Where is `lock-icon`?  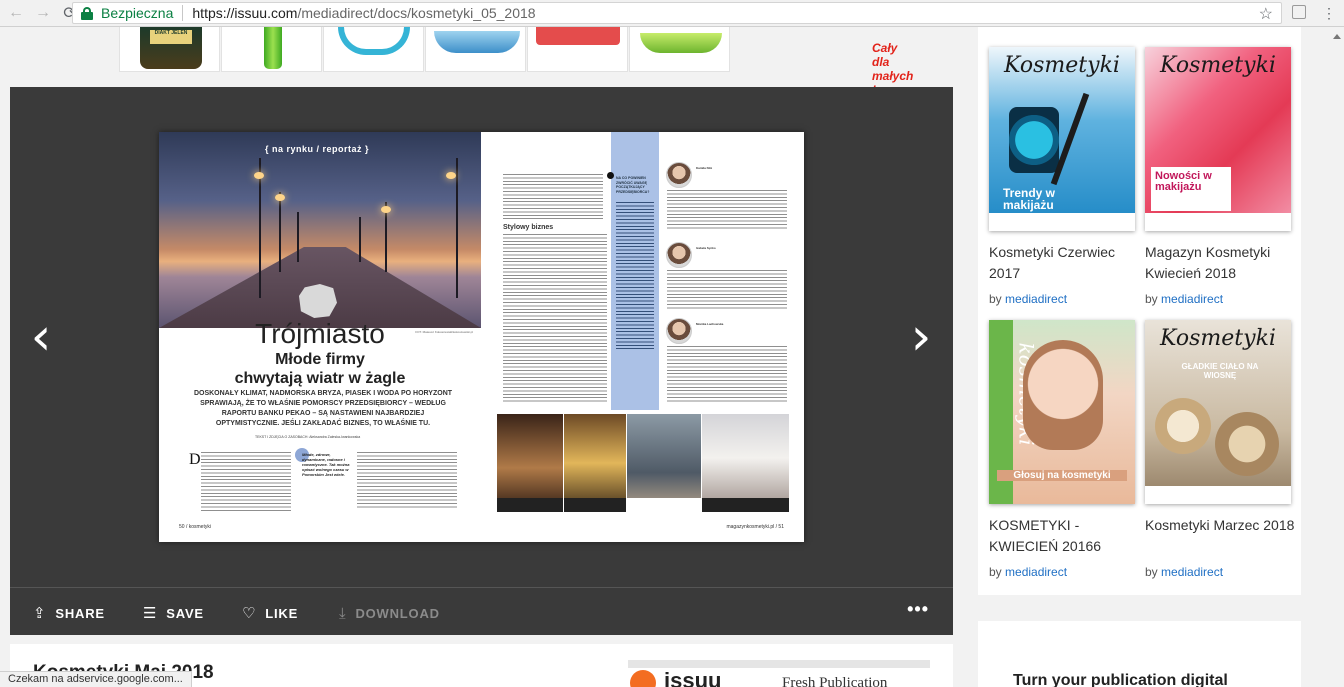 lock-icon is located at coordinates (87, 13).